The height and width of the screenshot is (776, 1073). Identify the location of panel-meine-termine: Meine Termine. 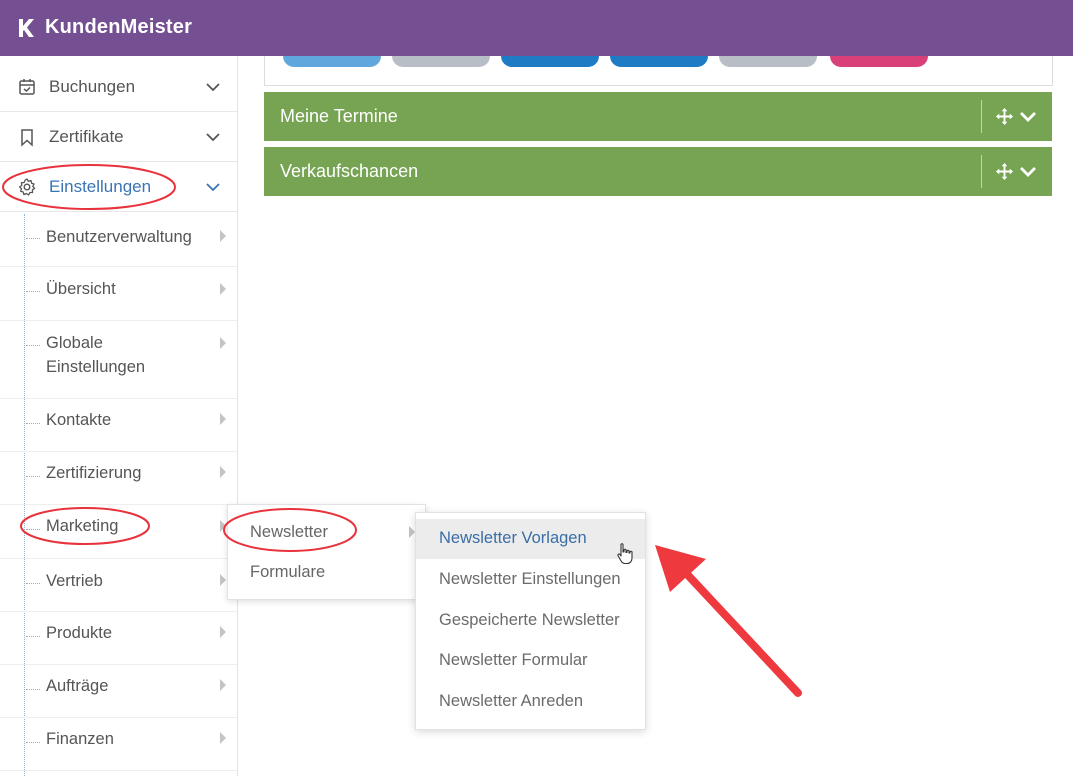
(658, 116).